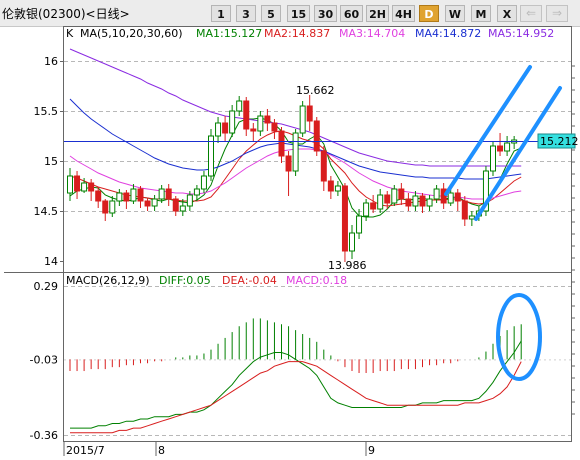 This screenshot has width=580, height=460. I want to click on macd-tick-label: 0.29, so click(46, 286).